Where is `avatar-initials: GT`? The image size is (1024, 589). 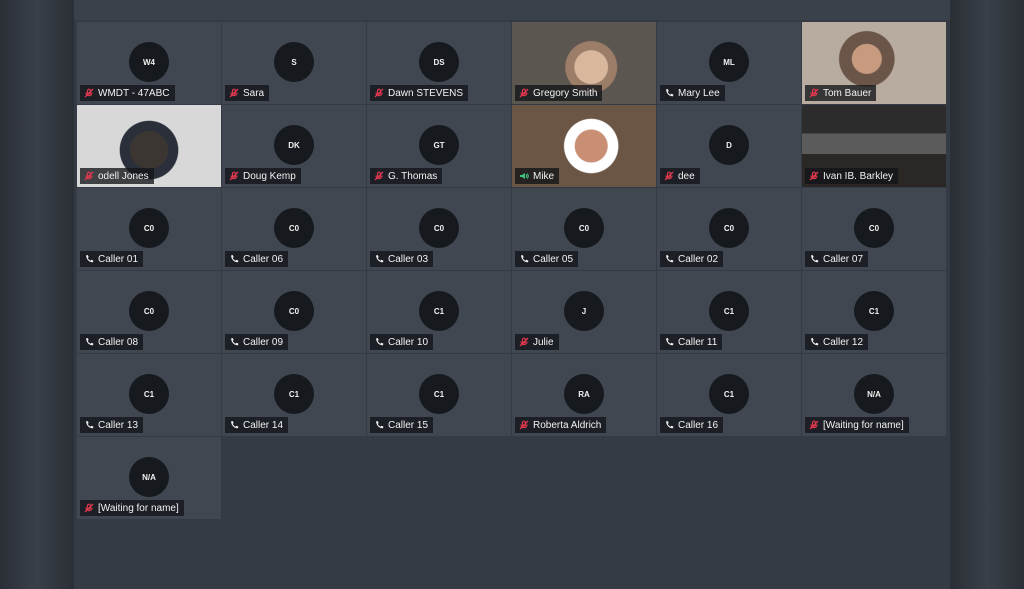 avatar-initials: GT is located at coordinates (439, 145).